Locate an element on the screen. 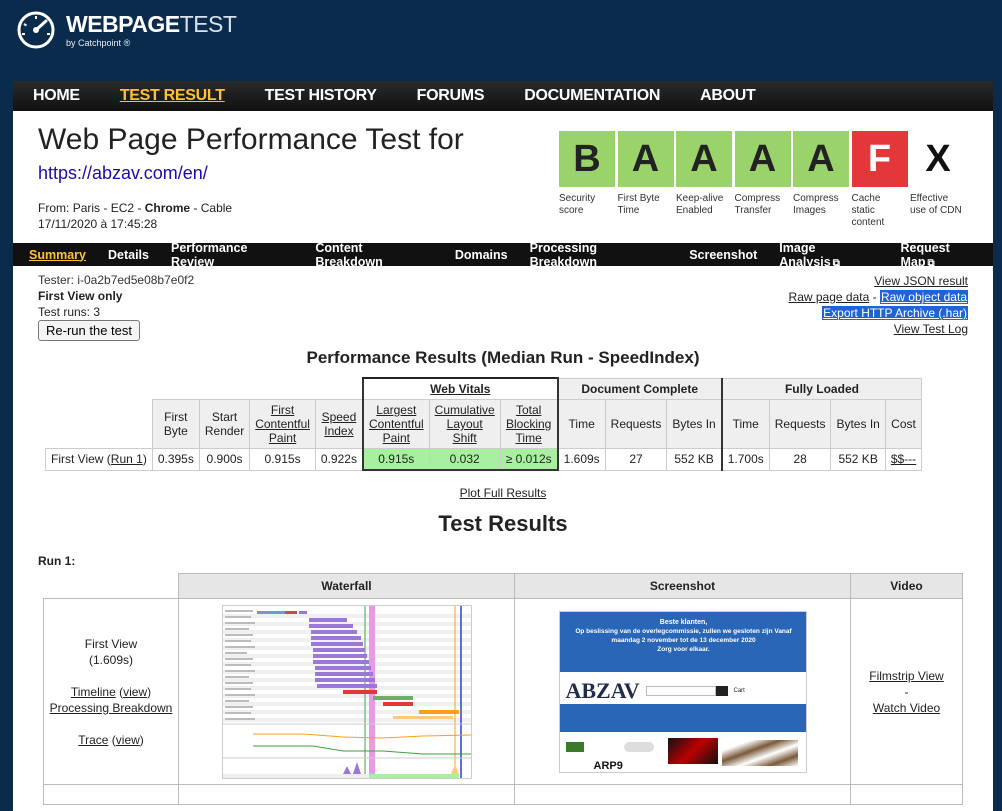  plot-full-results: Plot Full Results is located at coordinates (503, 493).